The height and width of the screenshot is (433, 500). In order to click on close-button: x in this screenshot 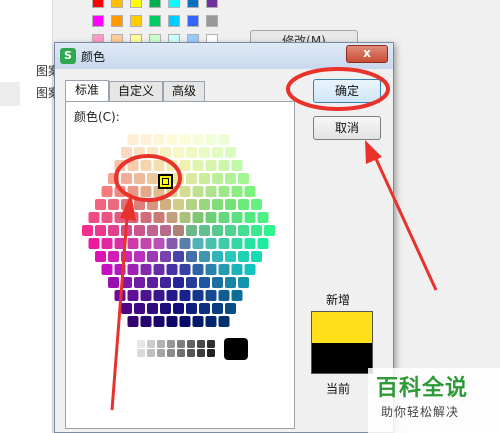, I will do `click(367, 54)`.